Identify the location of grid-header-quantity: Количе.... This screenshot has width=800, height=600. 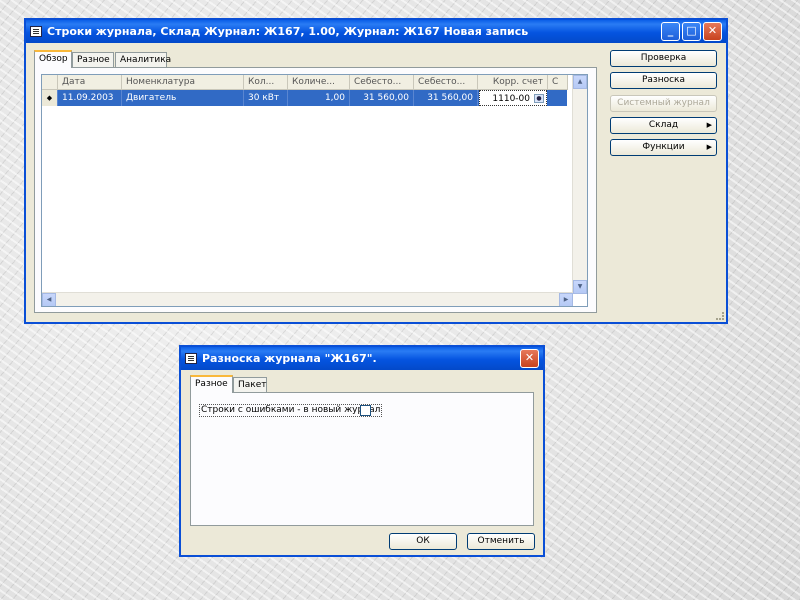
(319, 82).